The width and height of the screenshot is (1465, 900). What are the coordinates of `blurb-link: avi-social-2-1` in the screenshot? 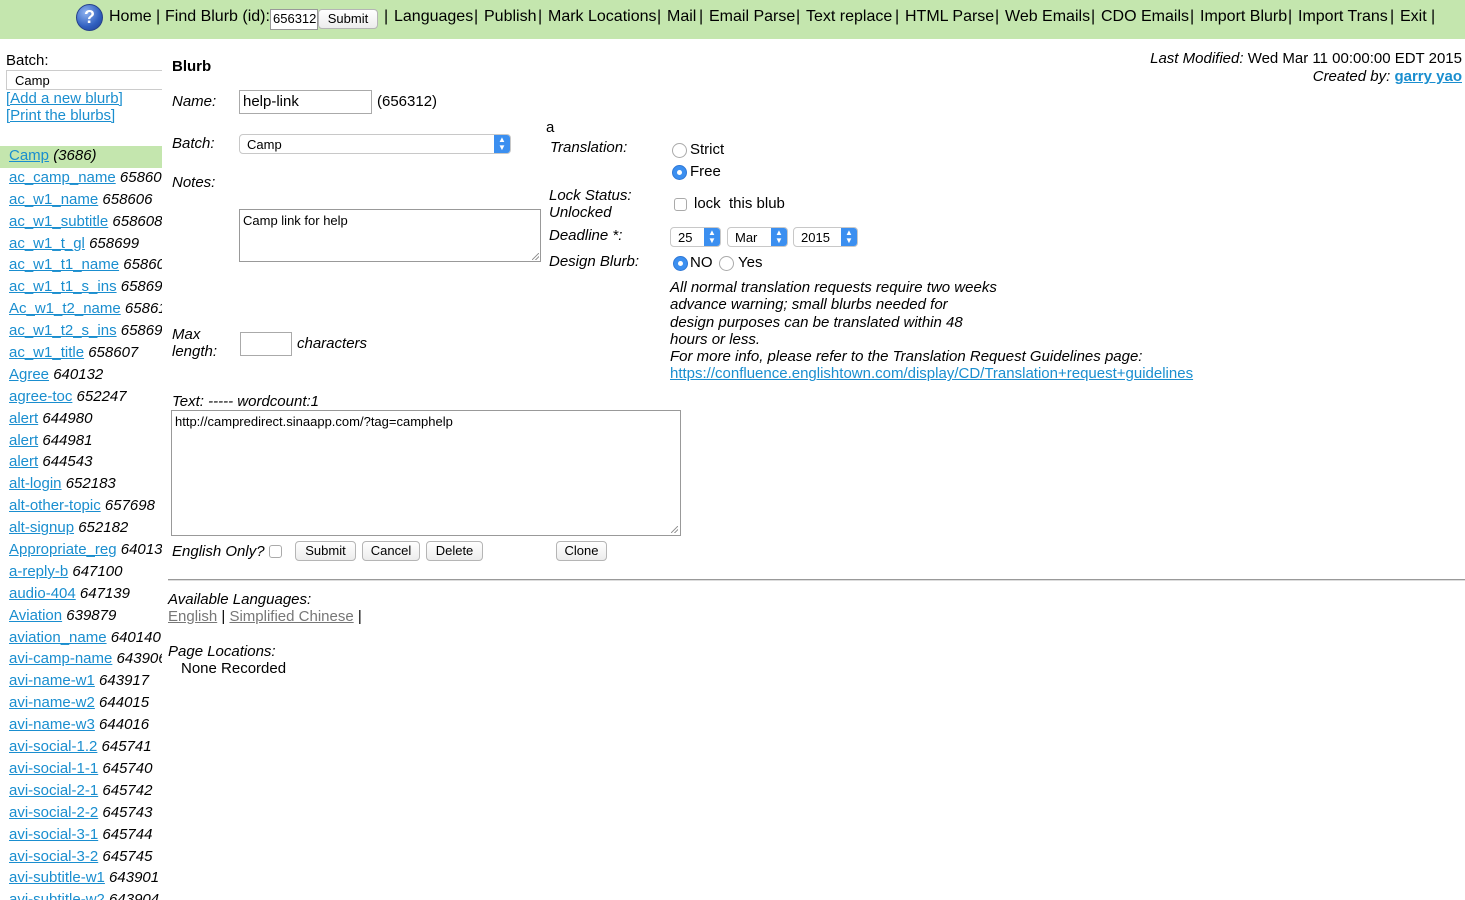 It's located at (53, 790).